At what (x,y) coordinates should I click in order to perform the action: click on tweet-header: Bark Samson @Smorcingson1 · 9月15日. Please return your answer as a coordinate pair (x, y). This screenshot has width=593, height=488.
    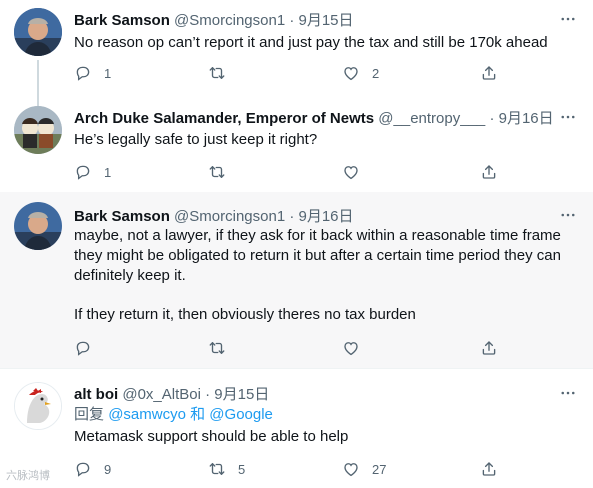
    Looking at the image, I should click on (214, 19).